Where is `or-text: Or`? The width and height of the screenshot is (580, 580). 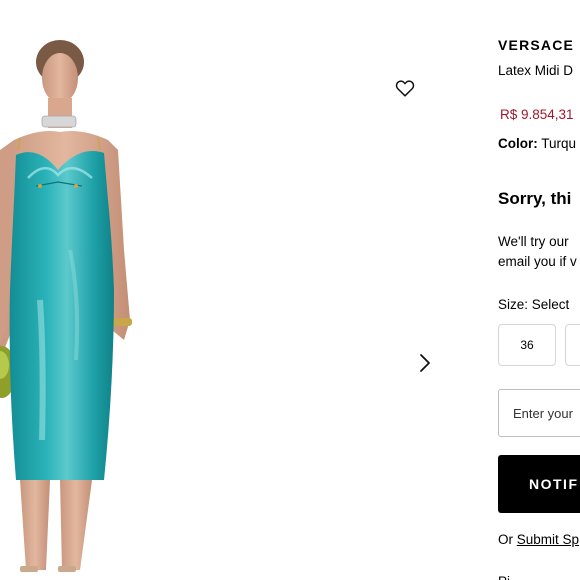
or-text: Or is located at coordinates (507, 539).